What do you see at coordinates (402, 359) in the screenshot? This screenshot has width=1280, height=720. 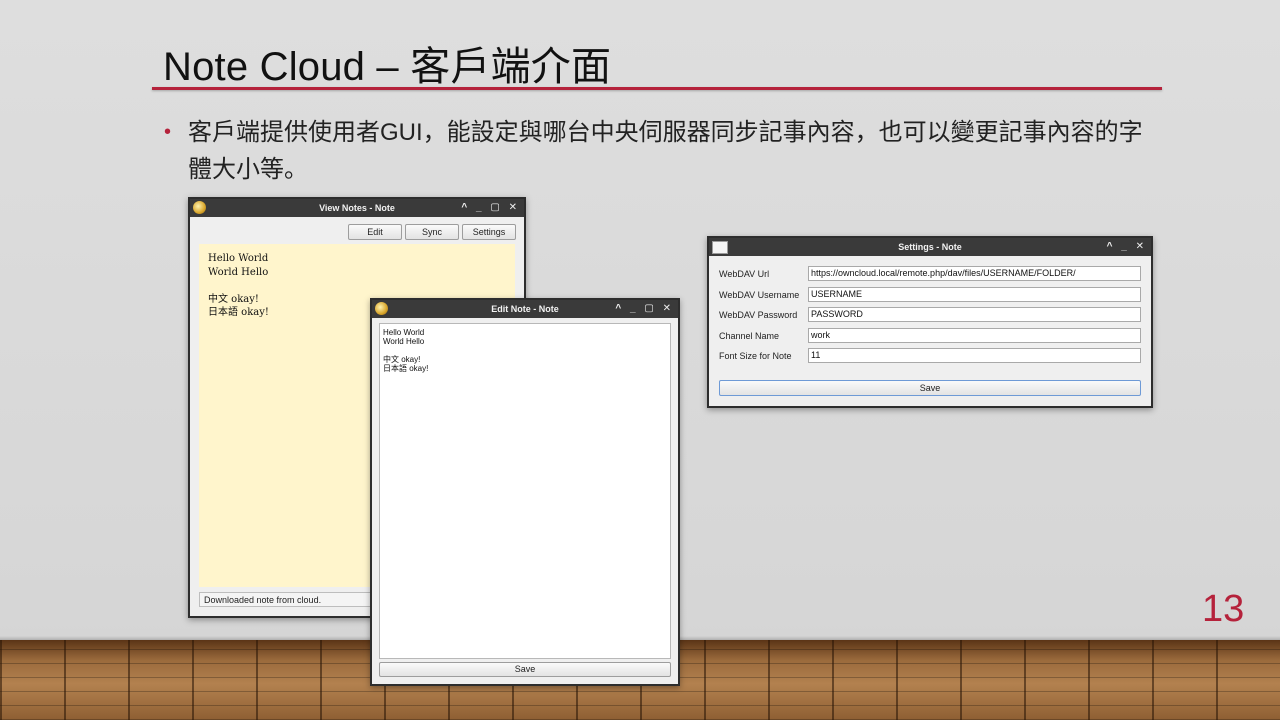 I see `editor-line: 中文 okay!` at bounding box center [402, 359].